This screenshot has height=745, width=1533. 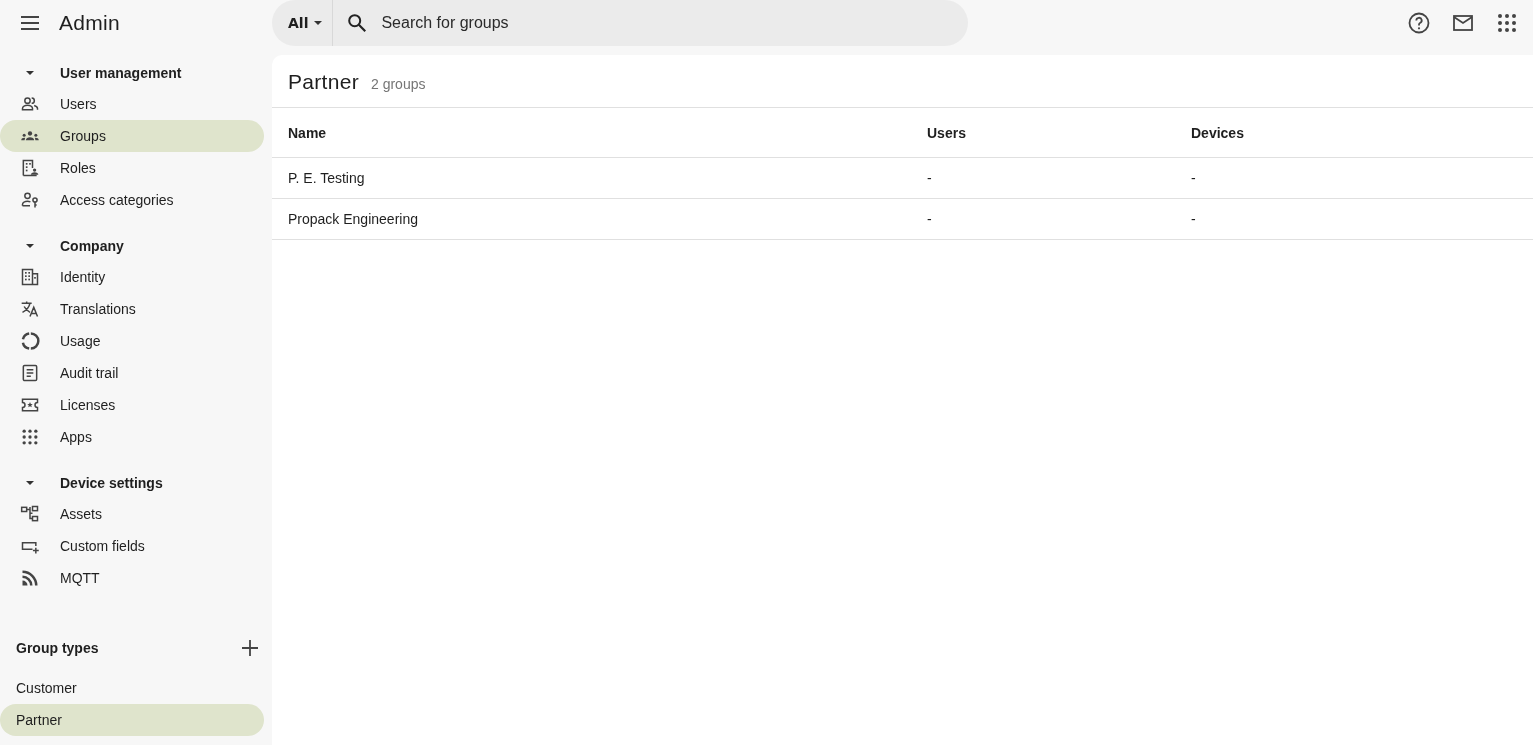 What do you see at coordinates (30, 578) in the screenshot?
I see `signal-waves-icon` at bounding box center [30, 578].